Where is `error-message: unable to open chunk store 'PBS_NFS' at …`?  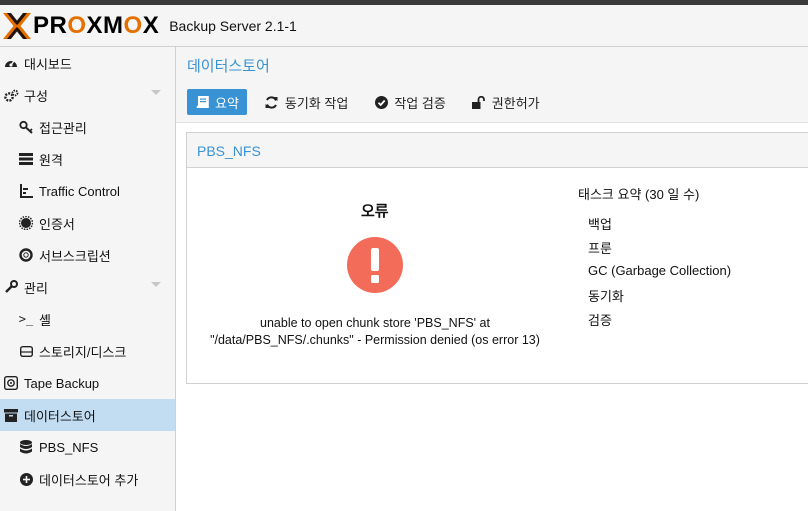 error-message: unable to open chunk store 'PBS_NFS' at … is located at coordinates (375, 331).